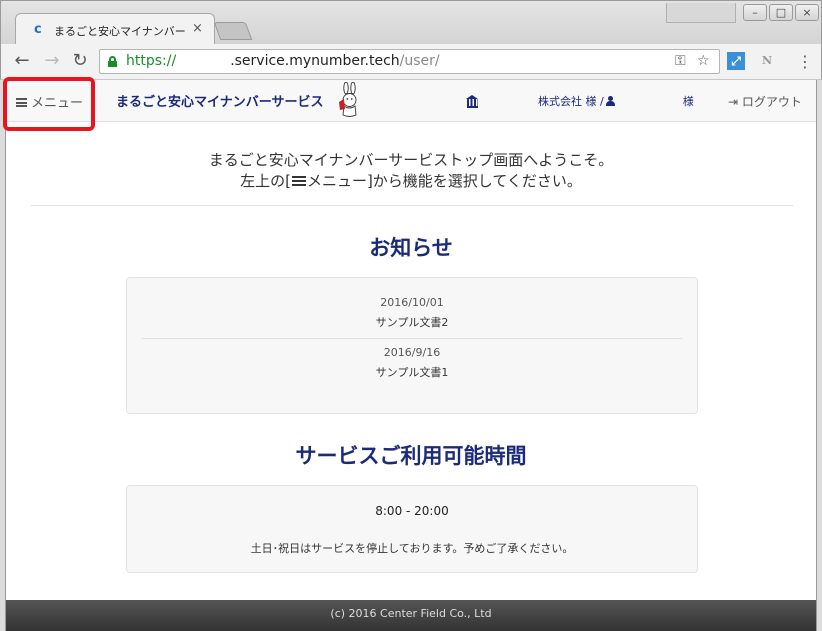 This screenshot has height=631, width=822. Describe the element at coordinates (203, 61) in the screenshot. I see `redacted-subdomain` at that location.